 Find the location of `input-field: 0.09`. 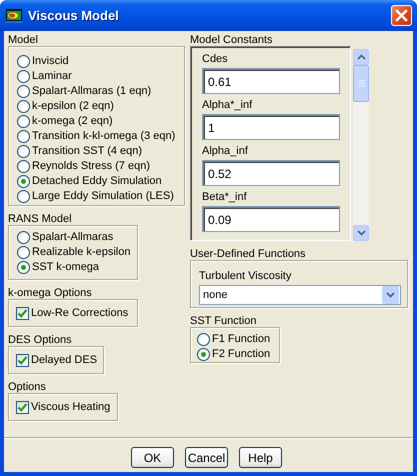

input-field: 0.09 is located at coordinates (271, 219).